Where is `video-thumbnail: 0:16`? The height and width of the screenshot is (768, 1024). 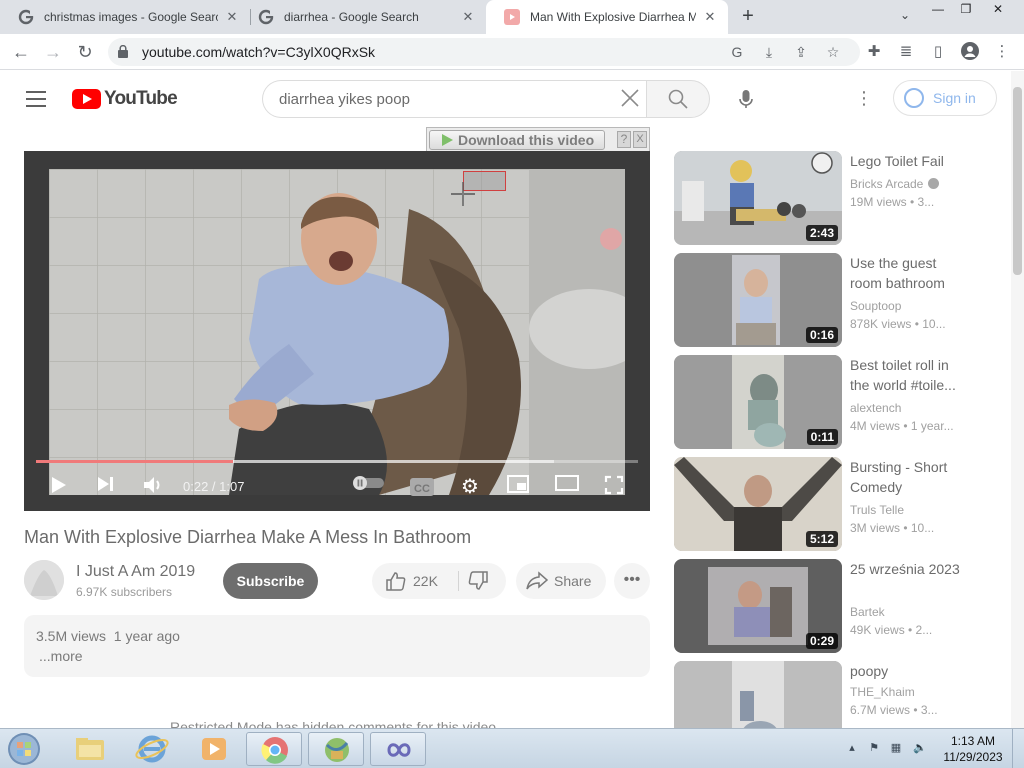 video-thumbnail: 0:16 is located at coordinates (758, 300).